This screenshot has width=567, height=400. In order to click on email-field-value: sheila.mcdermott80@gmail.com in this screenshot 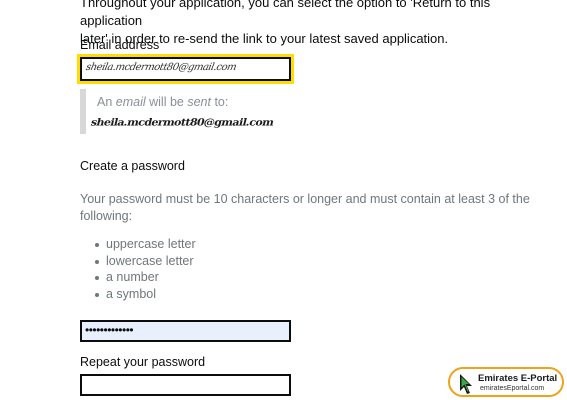, I will do `click(161, 67)`.